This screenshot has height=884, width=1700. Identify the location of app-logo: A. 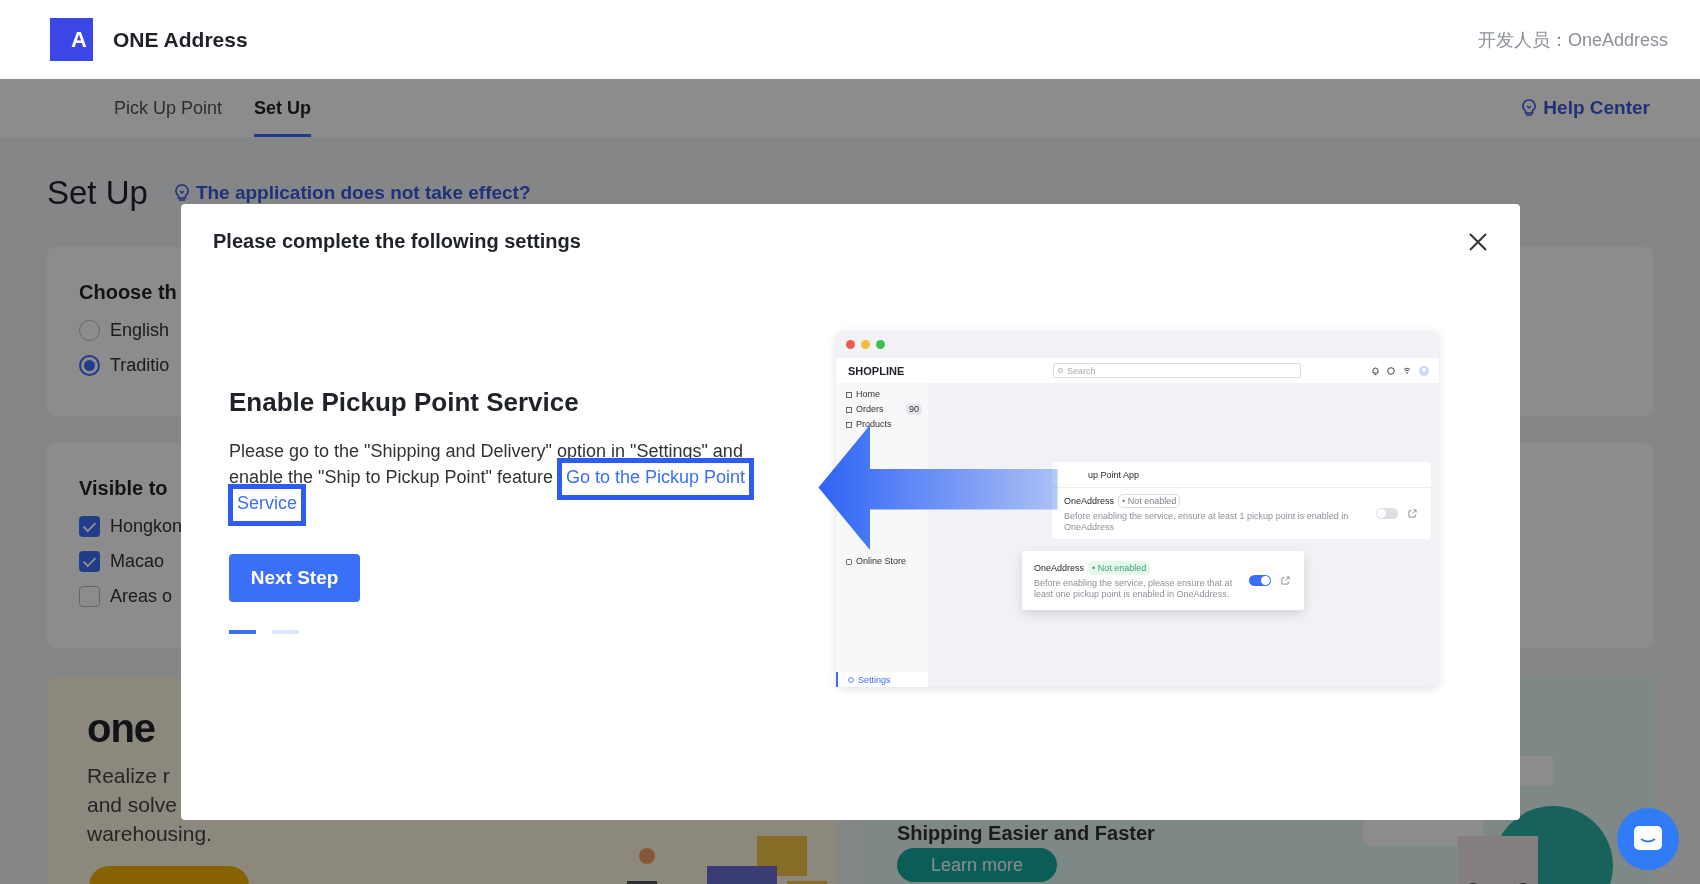
(71, 39).